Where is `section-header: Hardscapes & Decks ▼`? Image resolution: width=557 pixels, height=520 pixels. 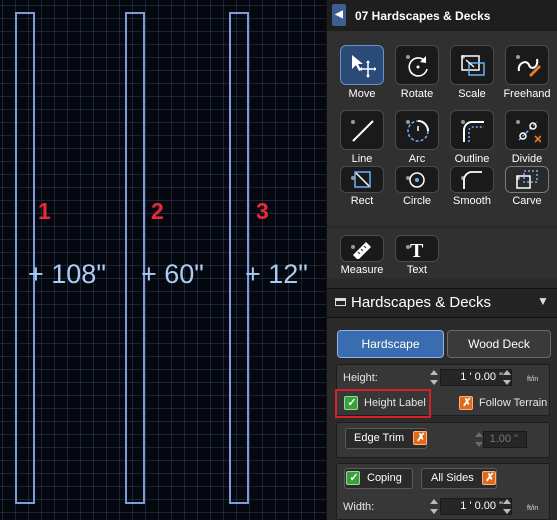 section-header: Hardscapes & Decks ▼ is located at coordinates (442, 303).